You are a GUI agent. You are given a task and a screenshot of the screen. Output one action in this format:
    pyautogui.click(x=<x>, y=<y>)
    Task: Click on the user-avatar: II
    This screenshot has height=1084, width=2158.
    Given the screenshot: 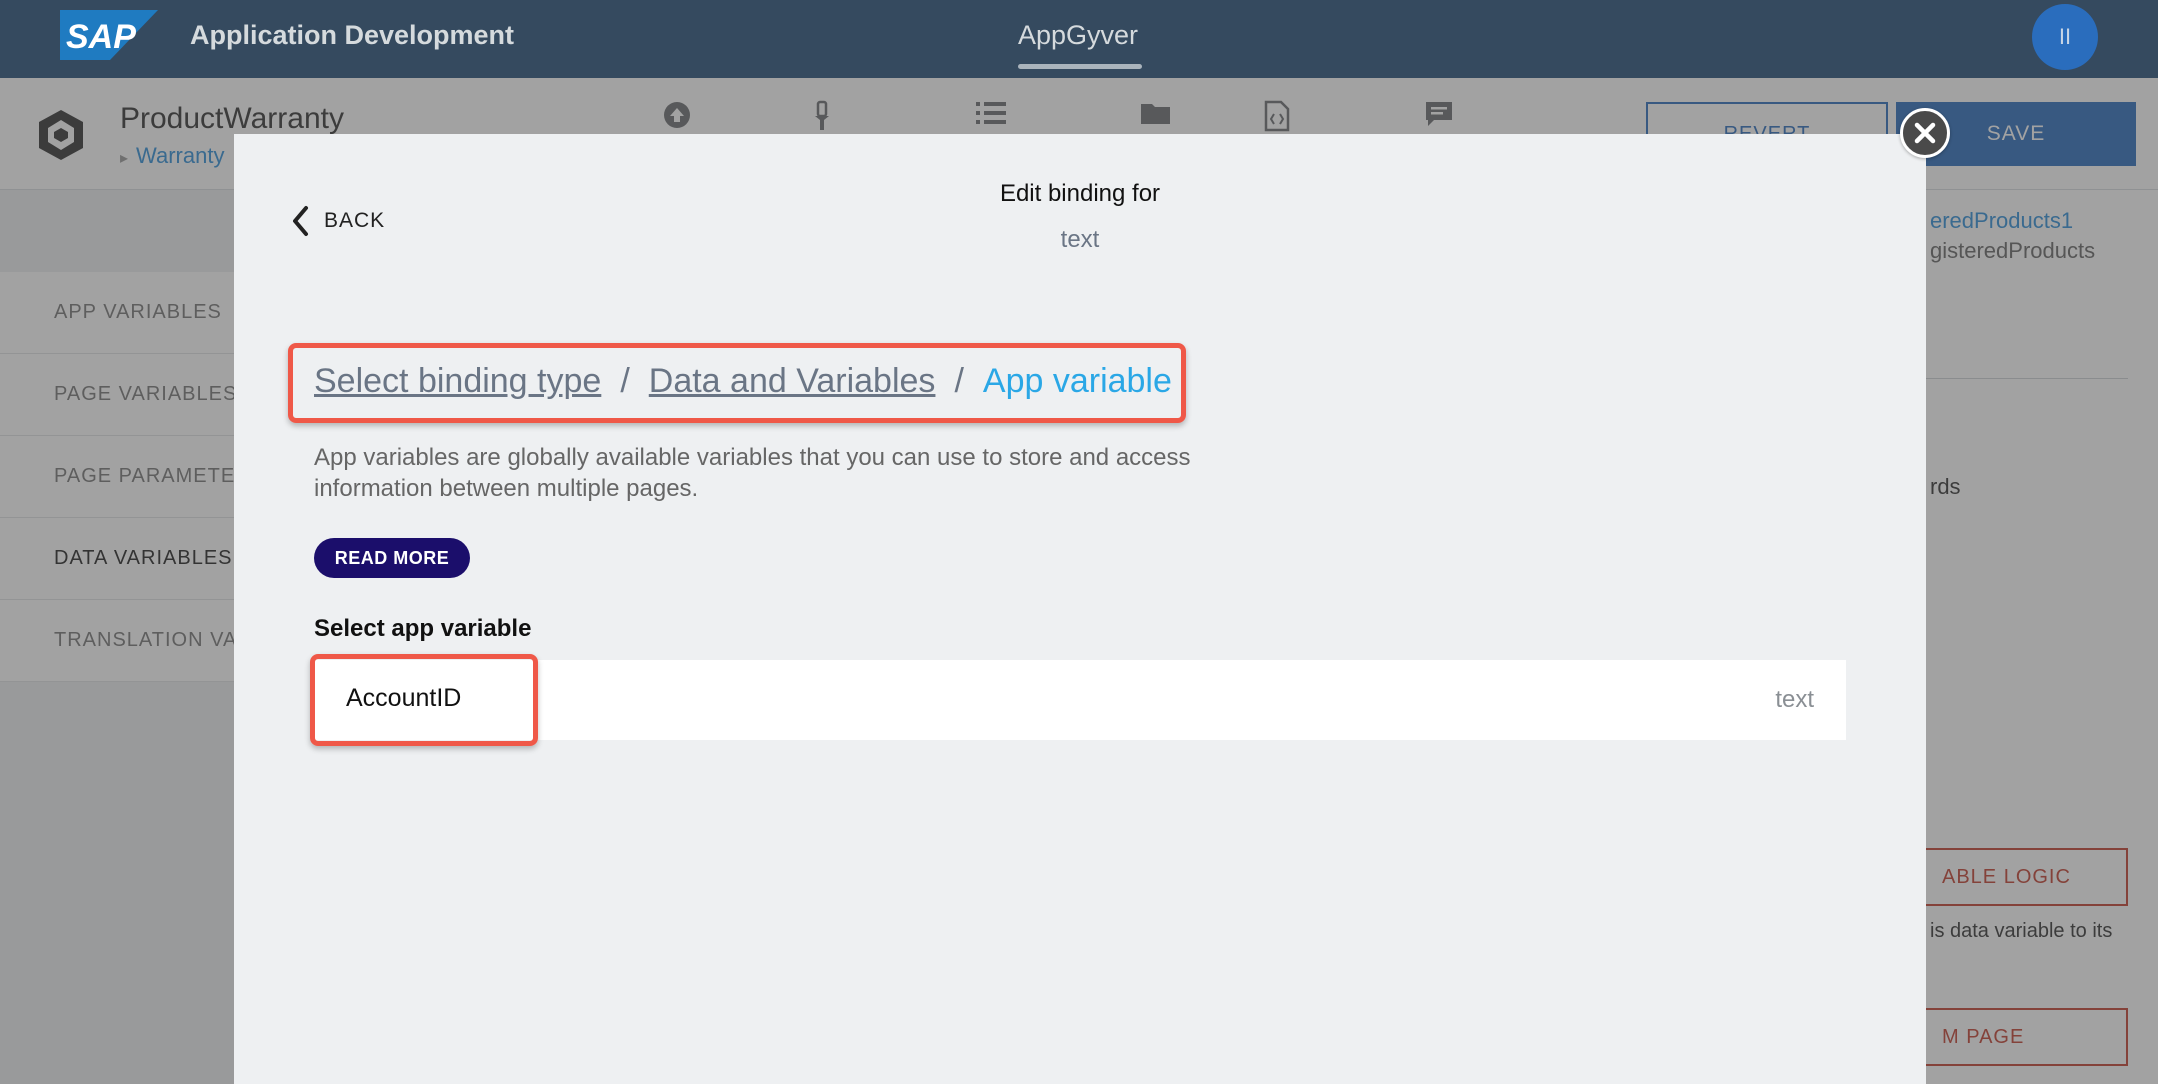 What is the action you would take?
    pyautogui.click(x=2065, y=37)
    